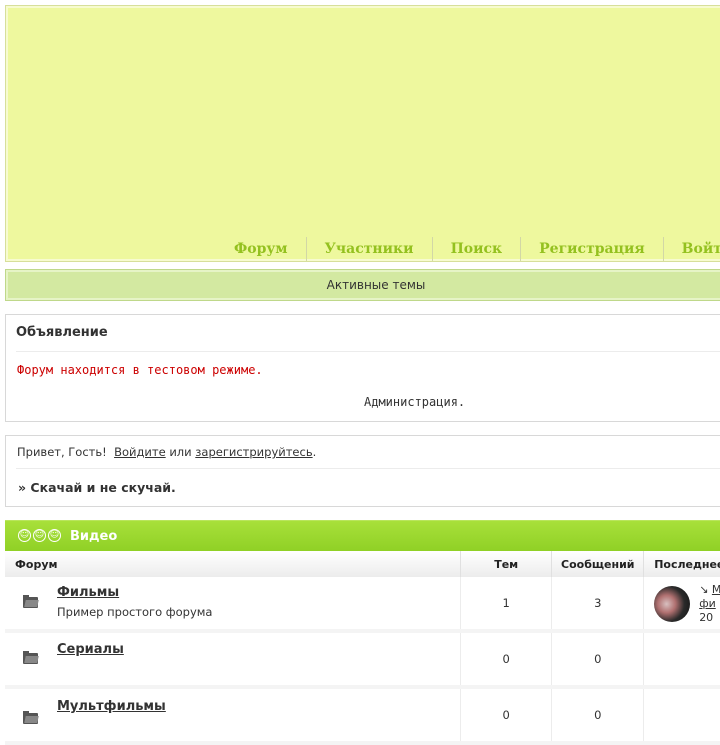  Describe the element at coordinates (261, 249) in the screenshot. I see `nav-forum-link: Форум` at that location.